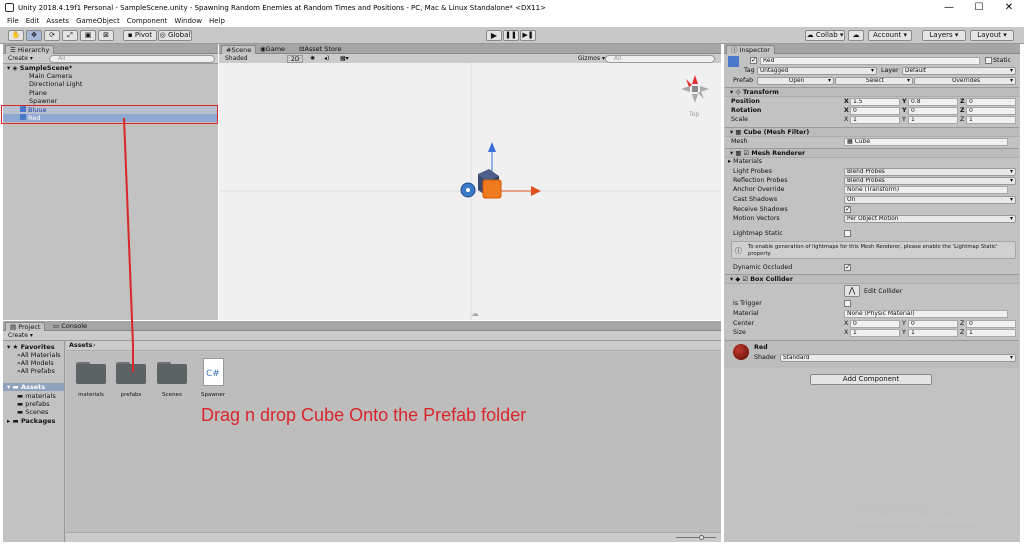  What do you see at coordinates (754, 50) in the screenshot?
I see `tab-inspector-label: Inspector` at bounding box center [754, 50].